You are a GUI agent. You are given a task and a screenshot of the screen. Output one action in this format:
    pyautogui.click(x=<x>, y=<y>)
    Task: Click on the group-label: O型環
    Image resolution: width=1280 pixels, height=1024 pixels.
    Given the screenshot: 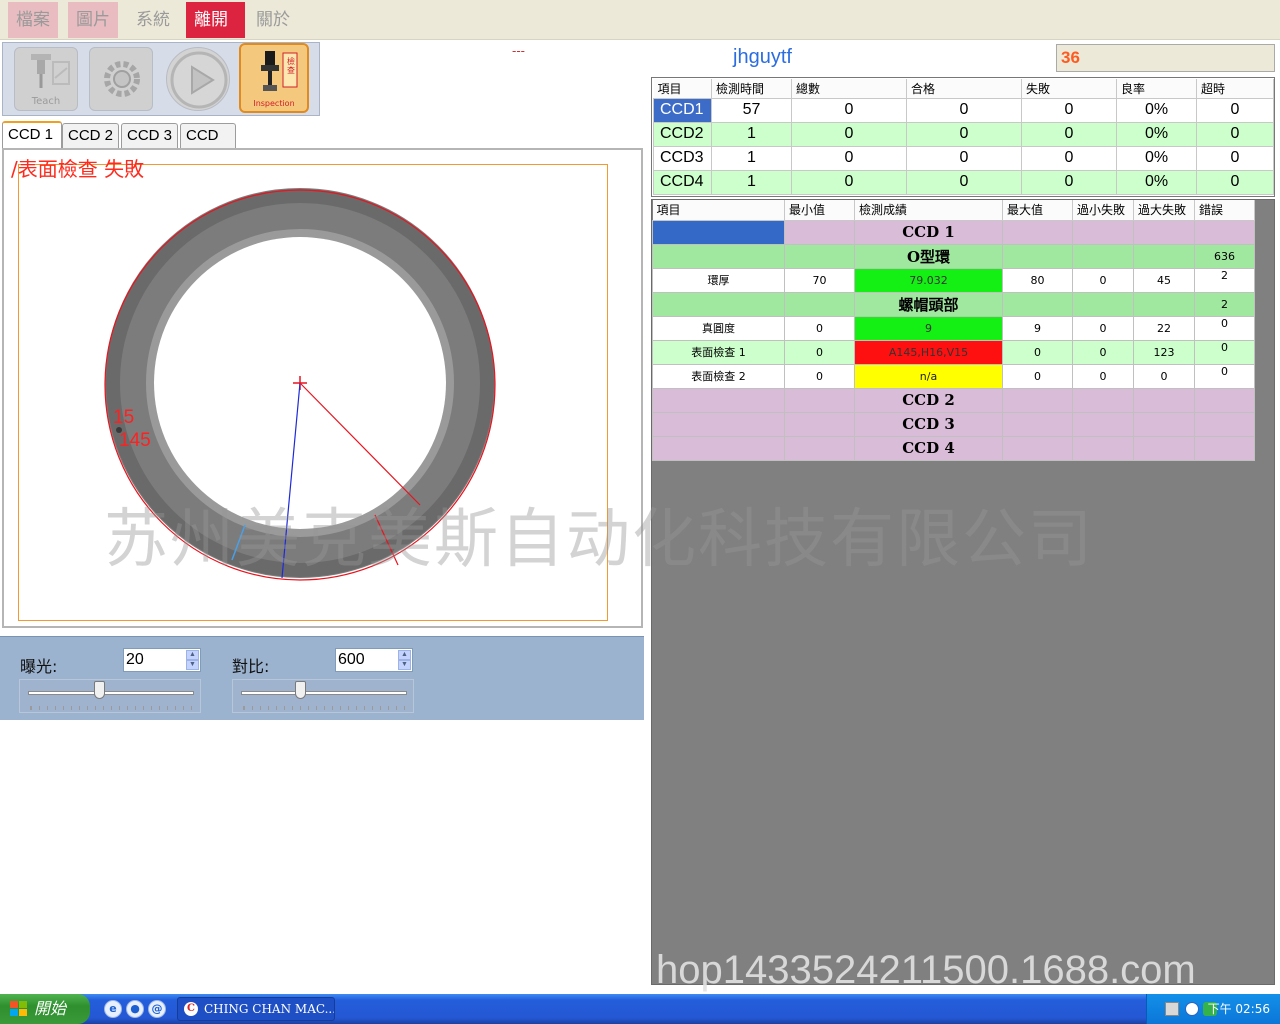 What is the action you would take?
    pyautogui.click(x=928, y=256)
    